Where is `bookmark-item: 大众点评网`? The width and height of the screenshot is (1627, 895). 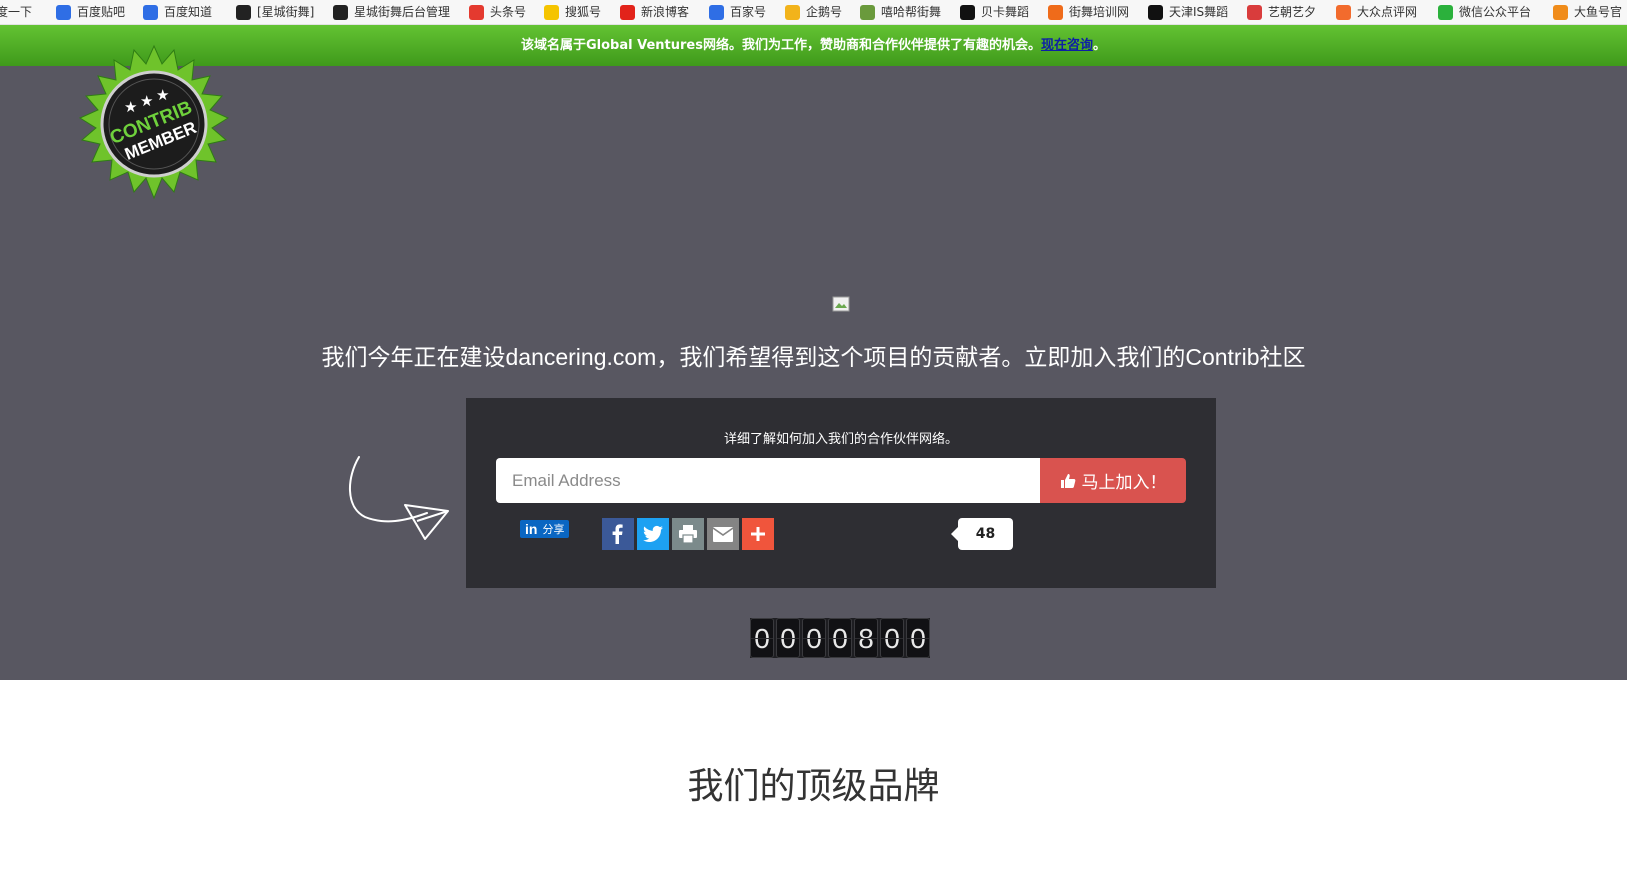
bookmark-item: 大众点评网 is located at coordinates (1376, 12).